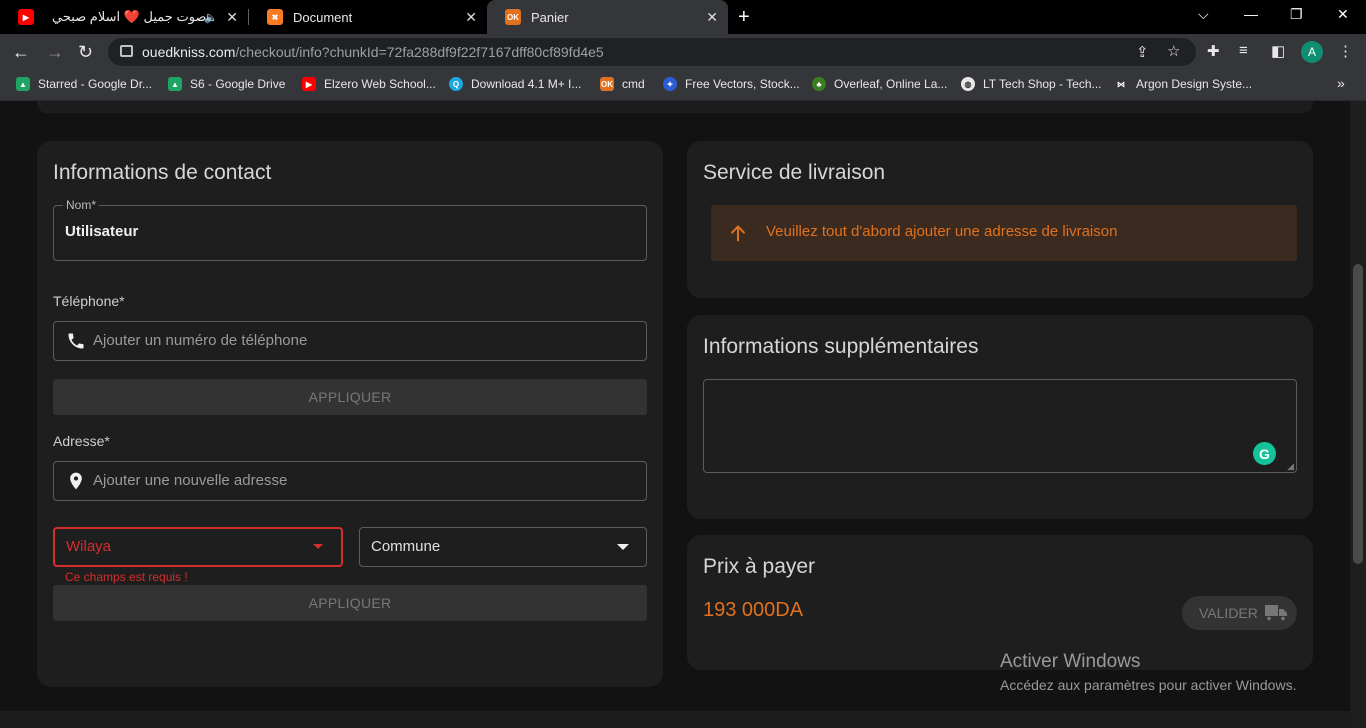  What do you see at coordinates (1213, 51) in the screenshot?
I see `extensions-icon: ✚` at bounding box center [1213, 51].